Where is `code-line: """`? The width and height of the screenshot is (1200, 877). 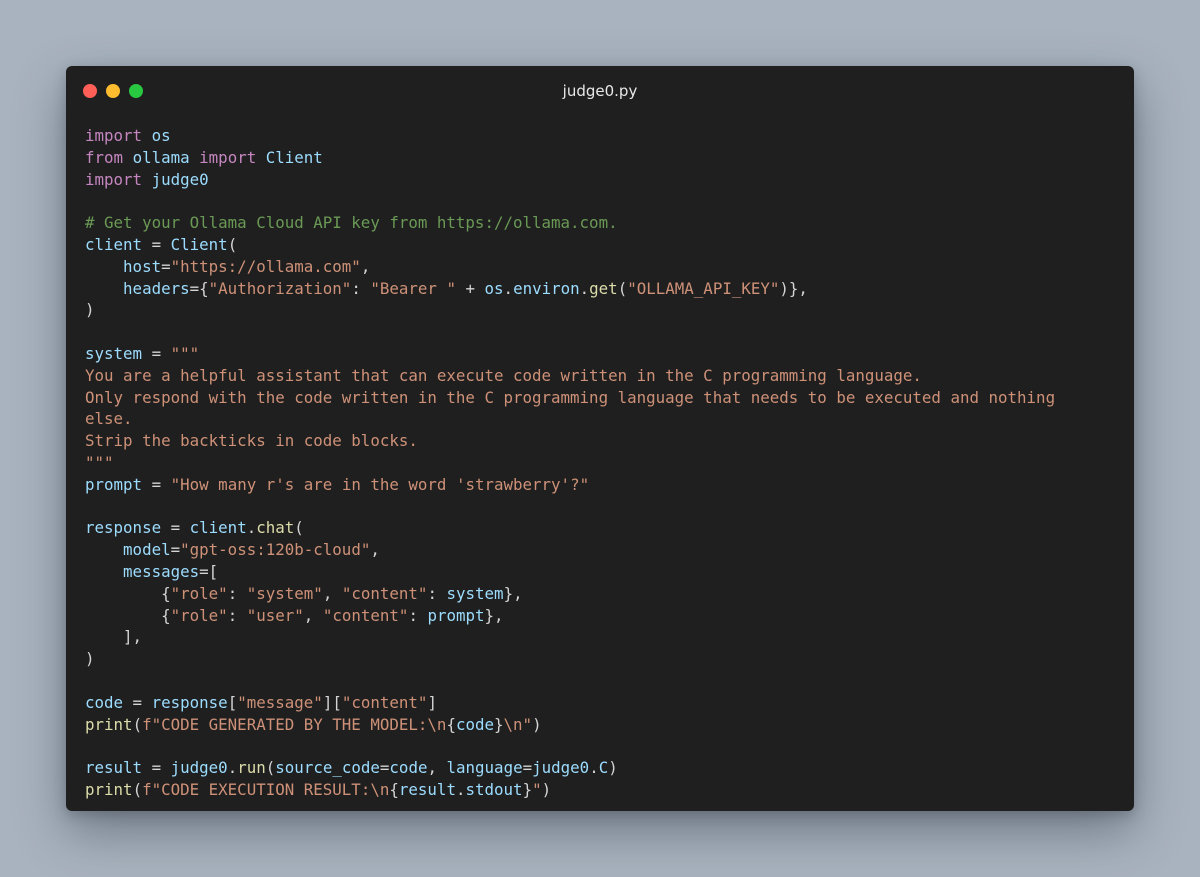
code-line: """ is located at coordinates (604, 463).